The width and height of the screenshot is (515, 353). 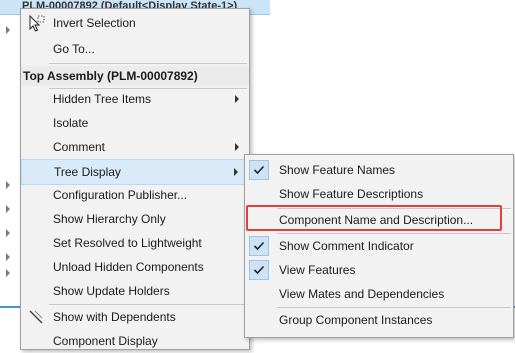 What do you see at coordinates (135, 123) in the screenshot?
I see `menu-item-isolate: Isolate` at bounding box center [135, 123].